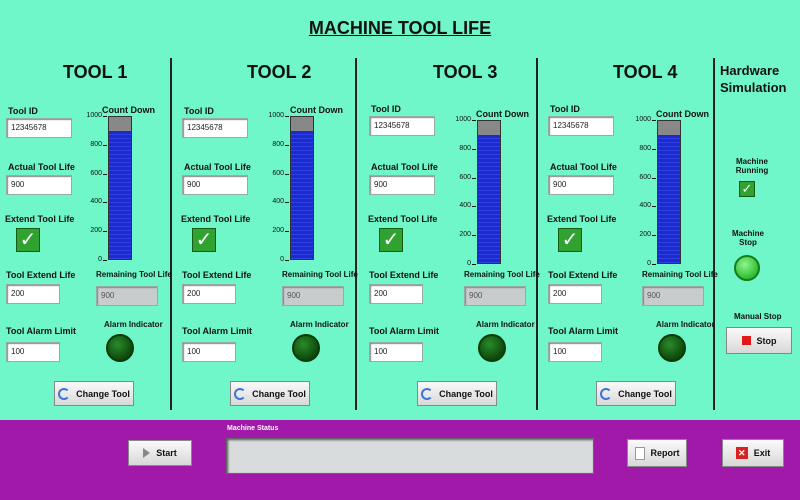  Describe the element at coordinates (758, 316) in the screenshot. I see `manual-stop-label: Manual Stop` at that location.